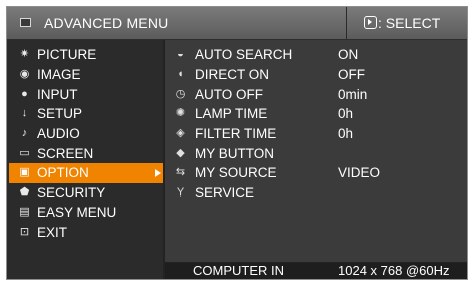  Describe the element at coordinates (348, 54) in the screenshot. I see `option-value: ON` at that location.